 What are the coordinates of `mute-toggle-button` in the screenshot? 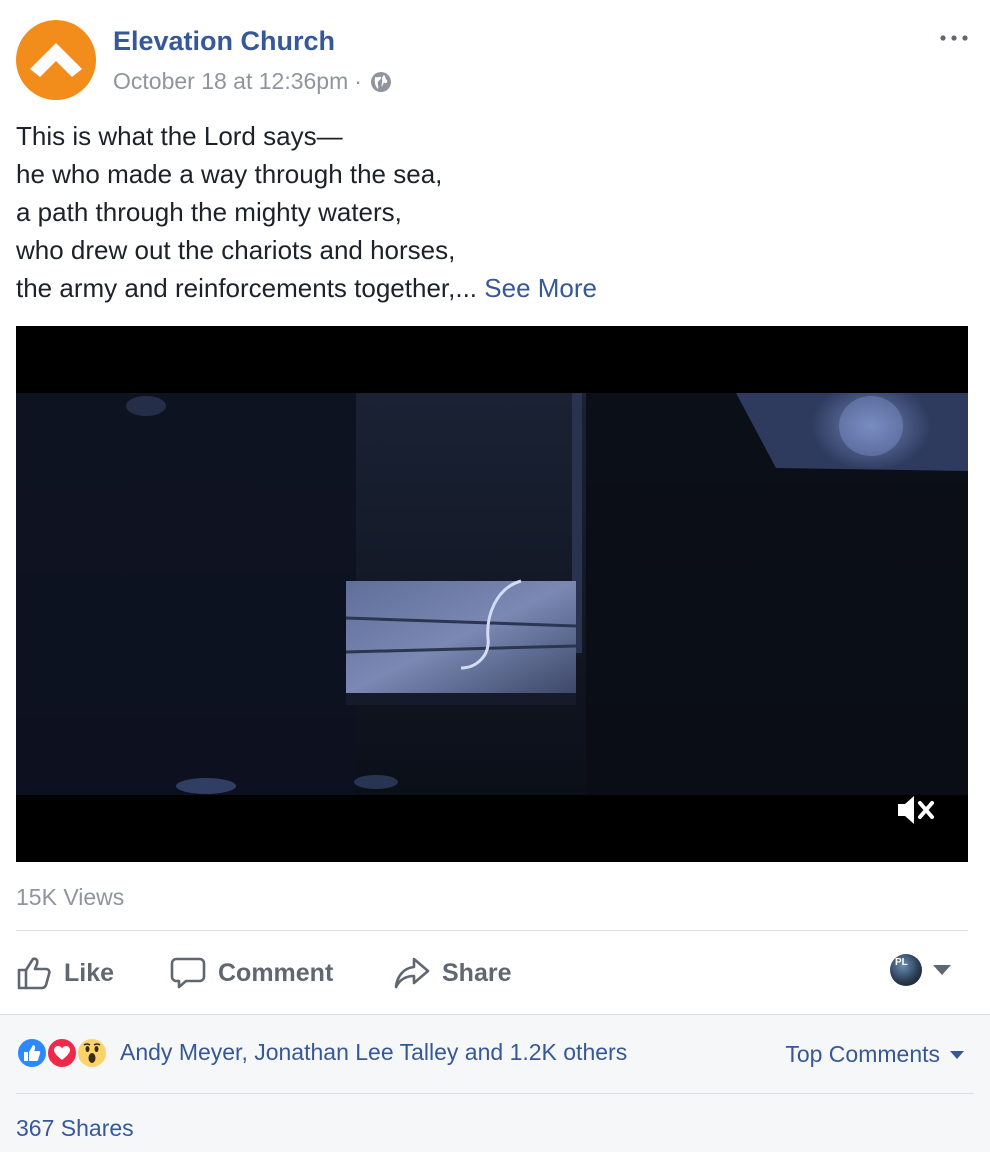 It's located at (916, 810).